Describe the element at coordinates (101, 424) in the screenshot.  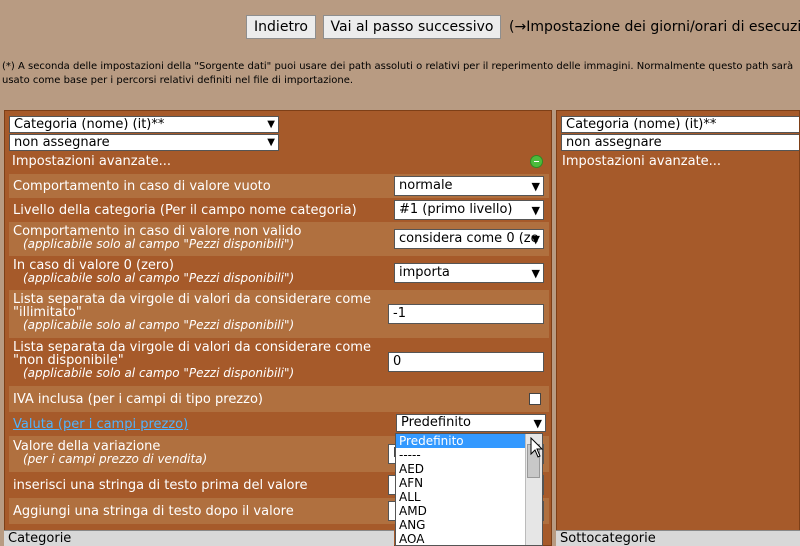
I see `row-label: Valuta (per i campi prezzo)` at that location.